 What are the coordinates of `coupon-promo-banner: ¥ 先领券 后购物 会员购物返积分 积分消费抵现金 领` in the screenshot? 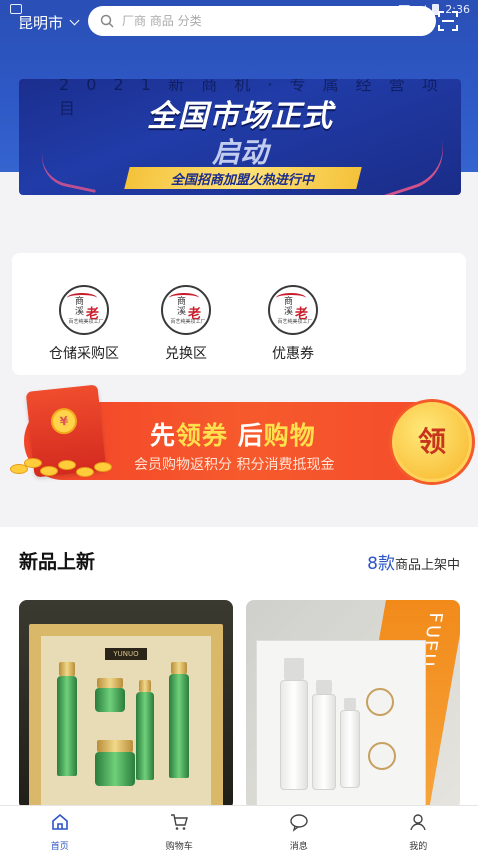 It's located at (240, 439).